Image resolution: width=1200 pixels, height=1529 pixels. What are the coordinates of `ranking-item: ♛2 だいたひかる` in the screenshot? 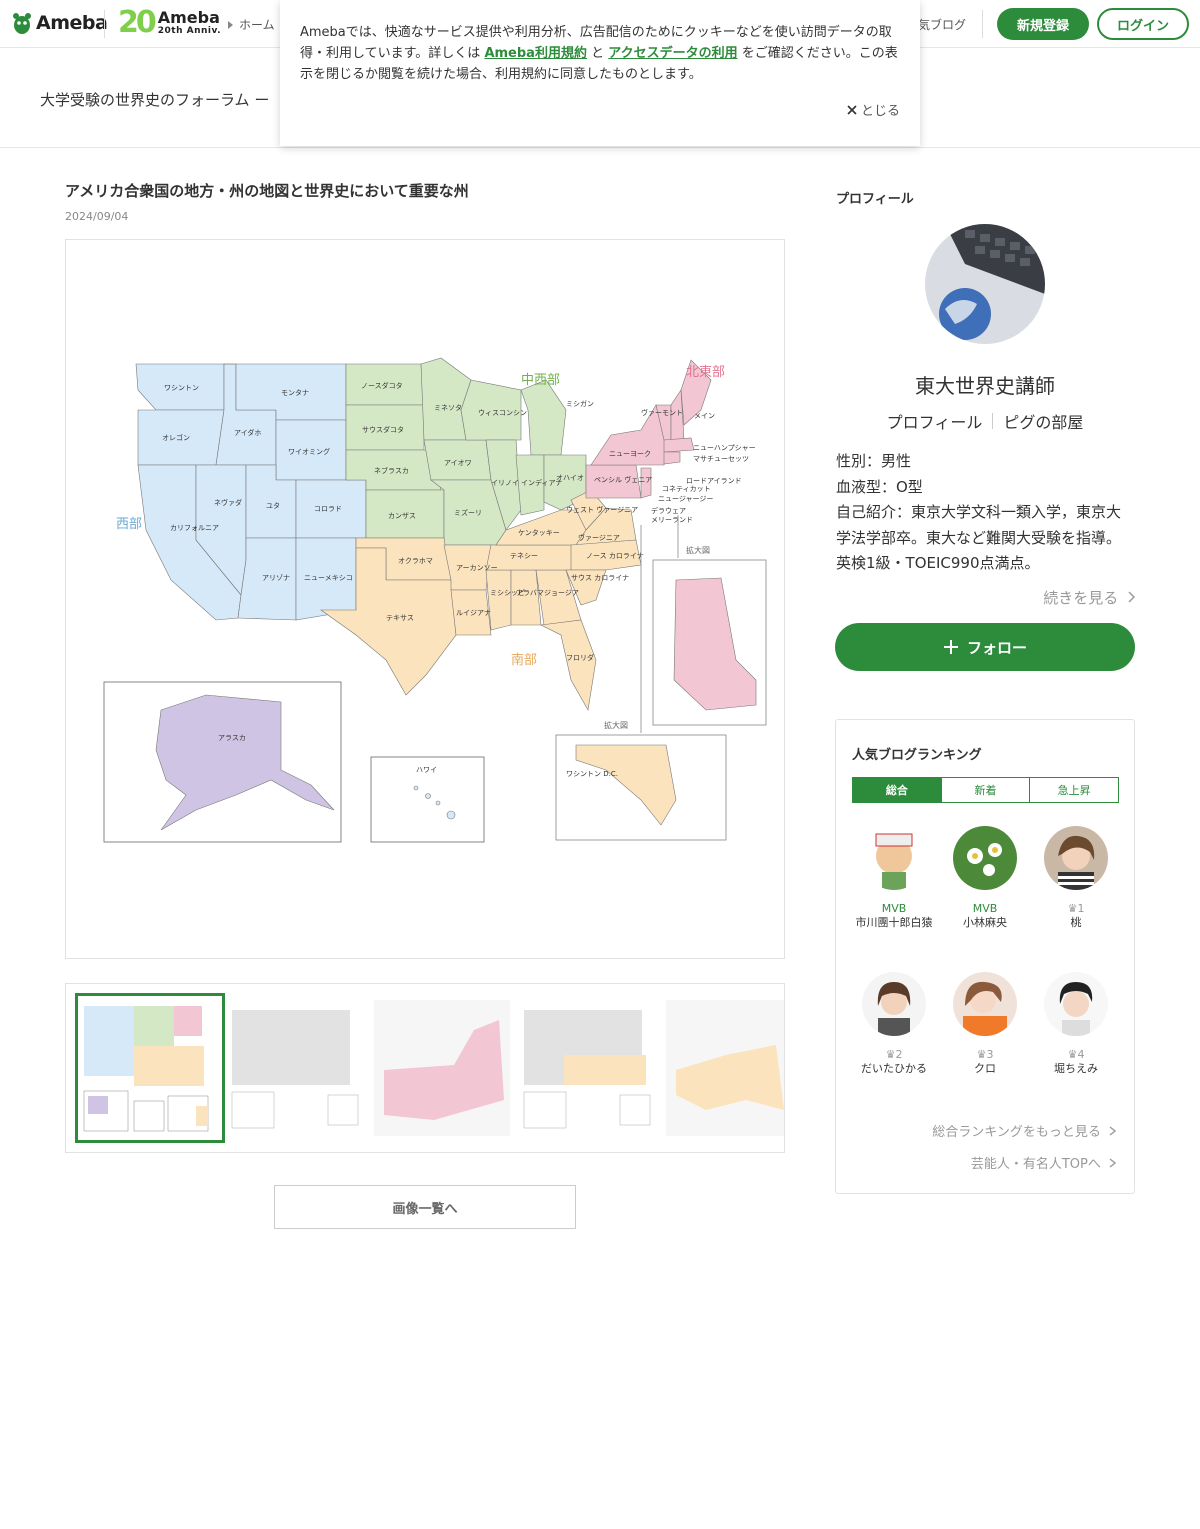 It's located at (894, 1024).